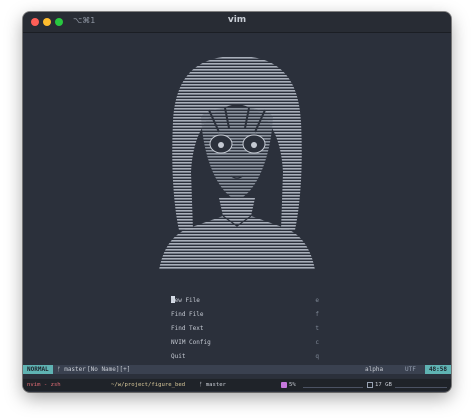  I want to click on disk-graph, so click(421, 387).